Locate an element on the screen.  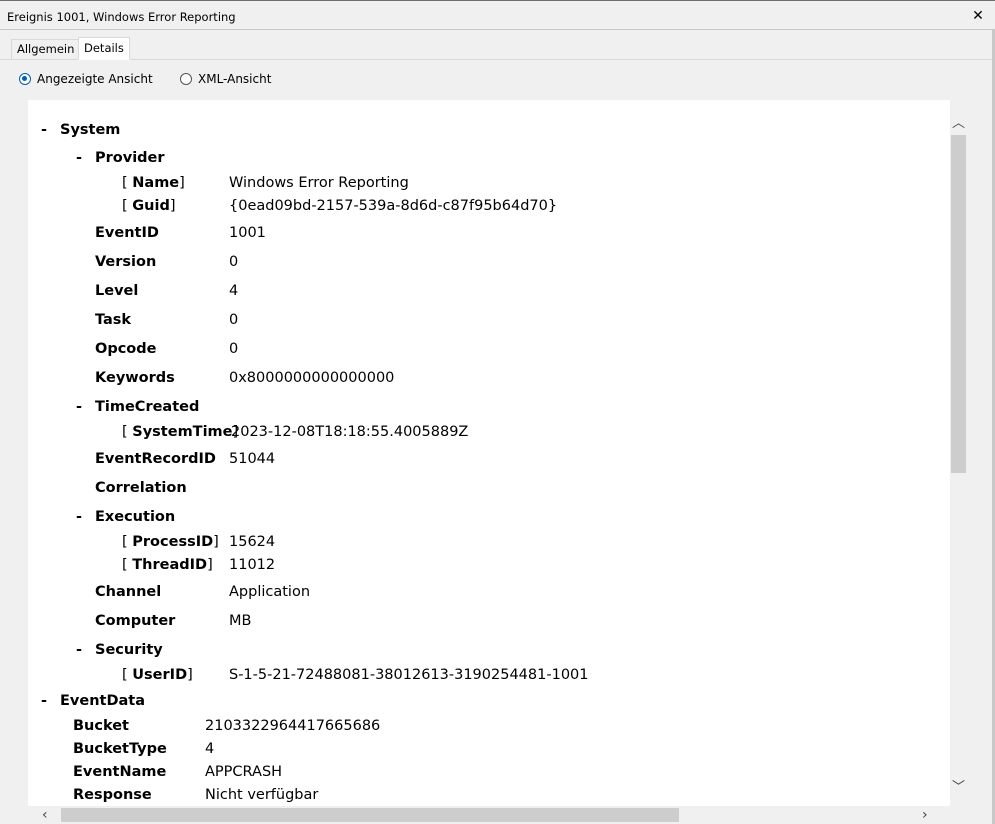
node-timecreated: TimeCreated is located at coordinates (147, 407).